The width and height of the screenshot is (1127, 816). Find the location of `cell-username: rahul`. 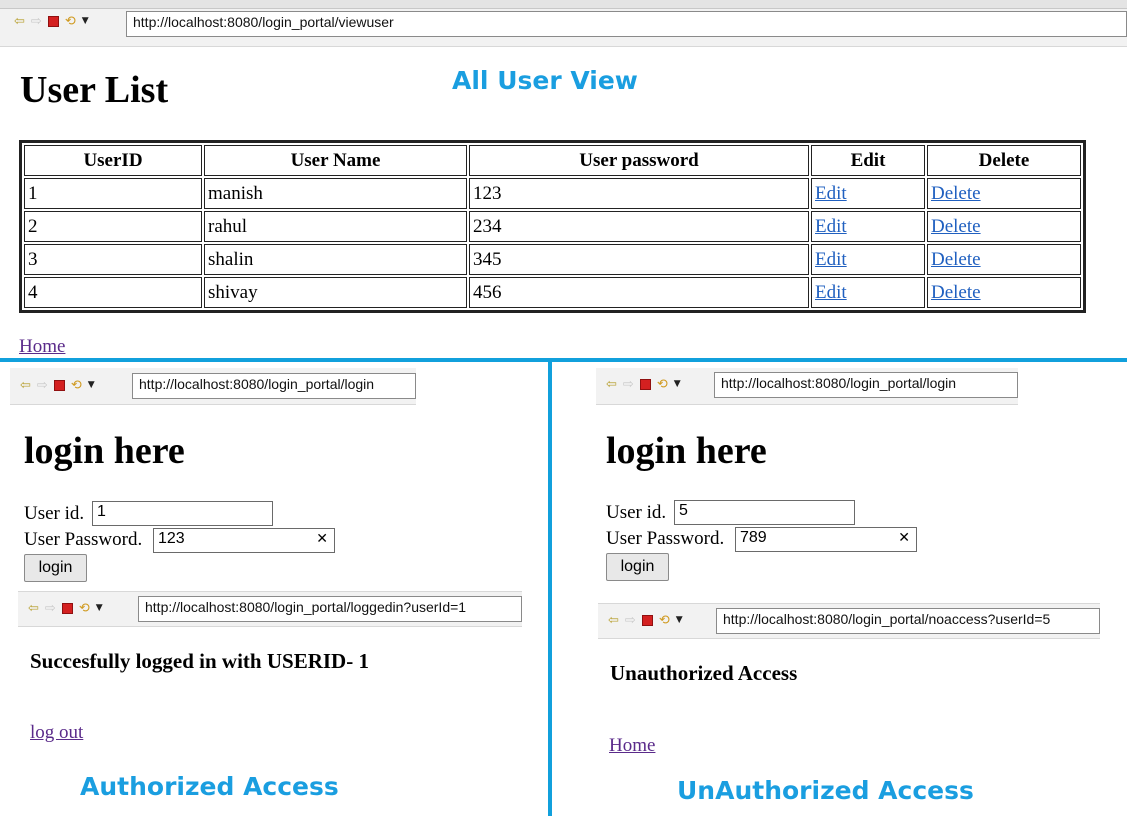

cell-username: rahul is located at coordinates (335, 226).